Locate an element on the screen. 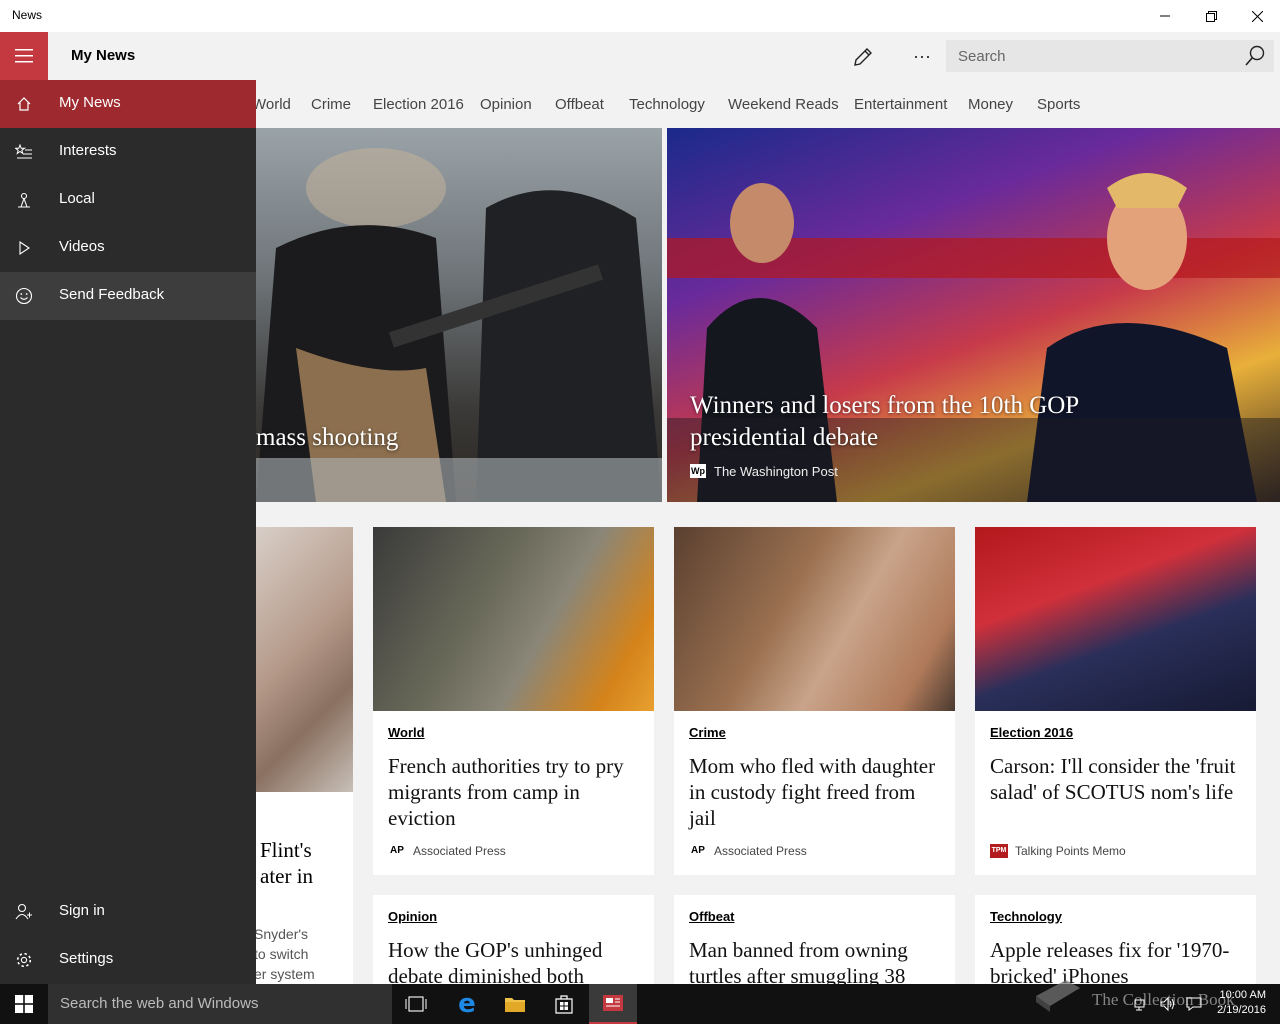 This screenshot has width=1280, height=1024. smiley-icon is located at coordinates (24, 296).